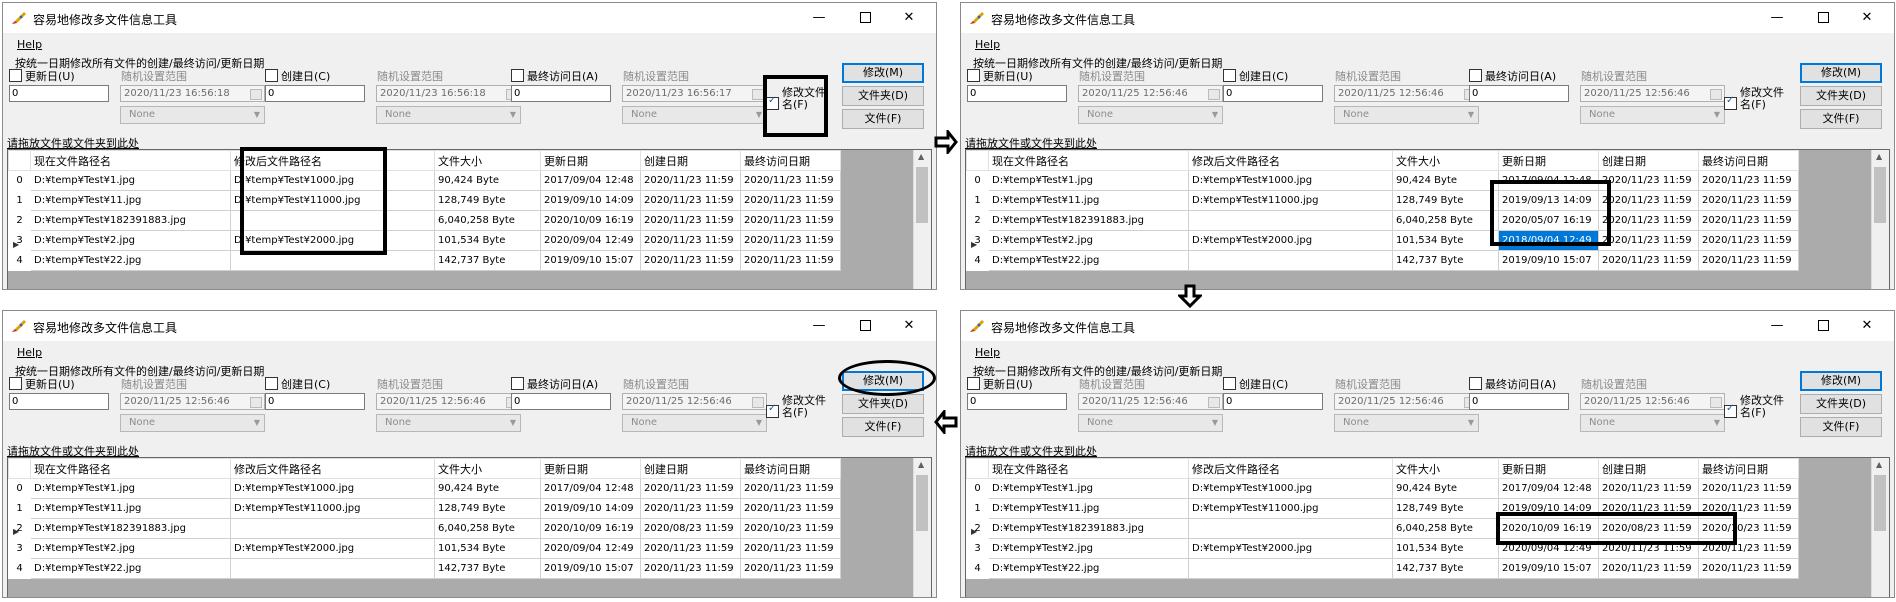  What do you see at coordinates (1777, 326) in the screenshot?
I see `minimize-icon: —` at bounding box center [1777, 326].